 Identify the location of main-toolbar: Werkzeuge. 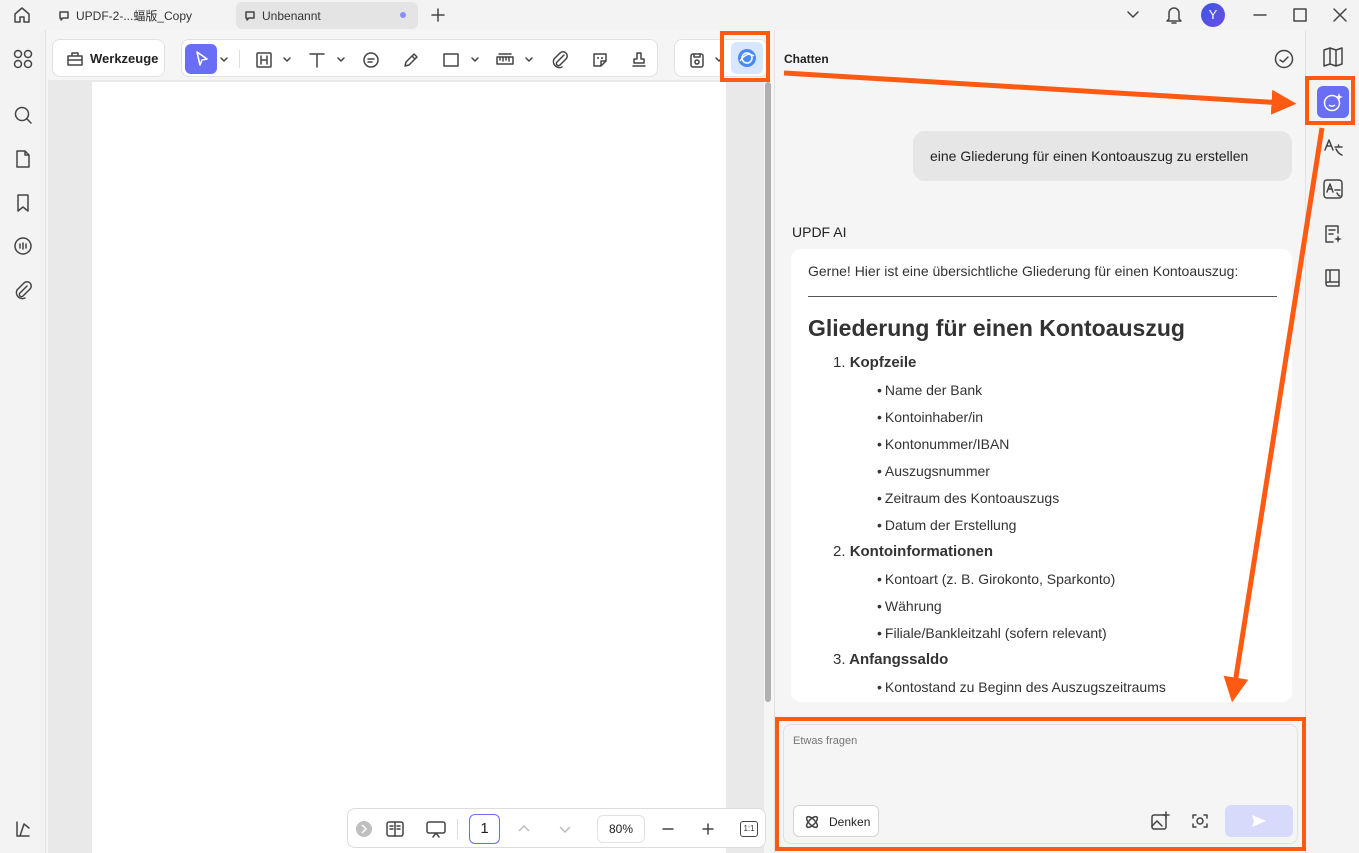
(410, 58).